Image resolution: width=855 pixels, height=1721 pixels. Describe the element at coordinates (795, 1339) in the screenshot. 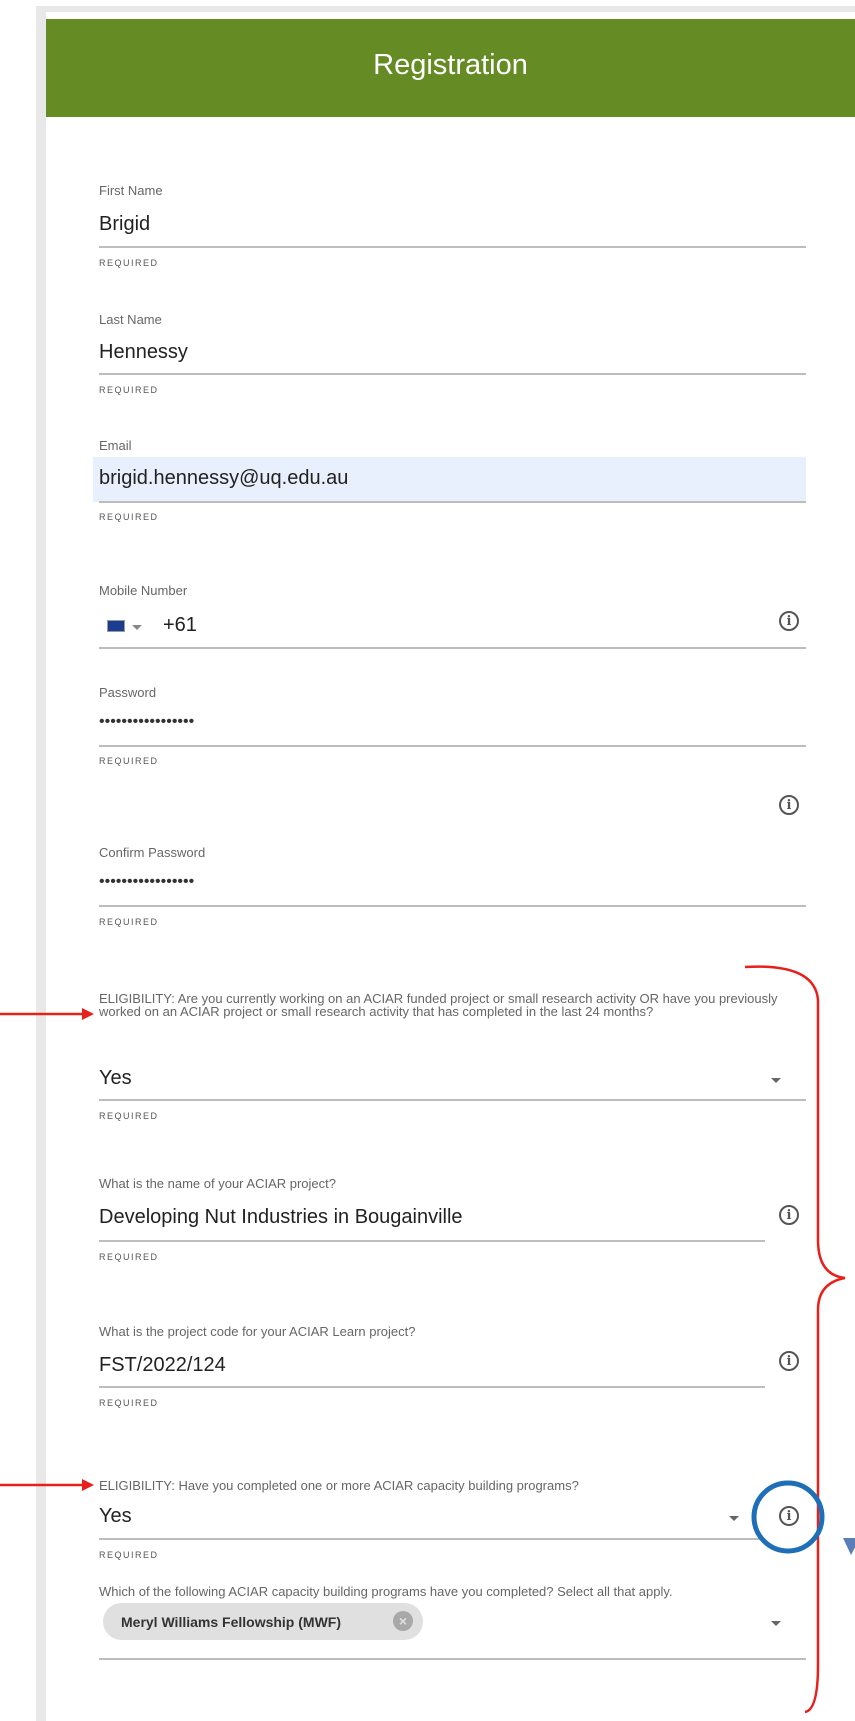

I see `bracket-icon` at that location.